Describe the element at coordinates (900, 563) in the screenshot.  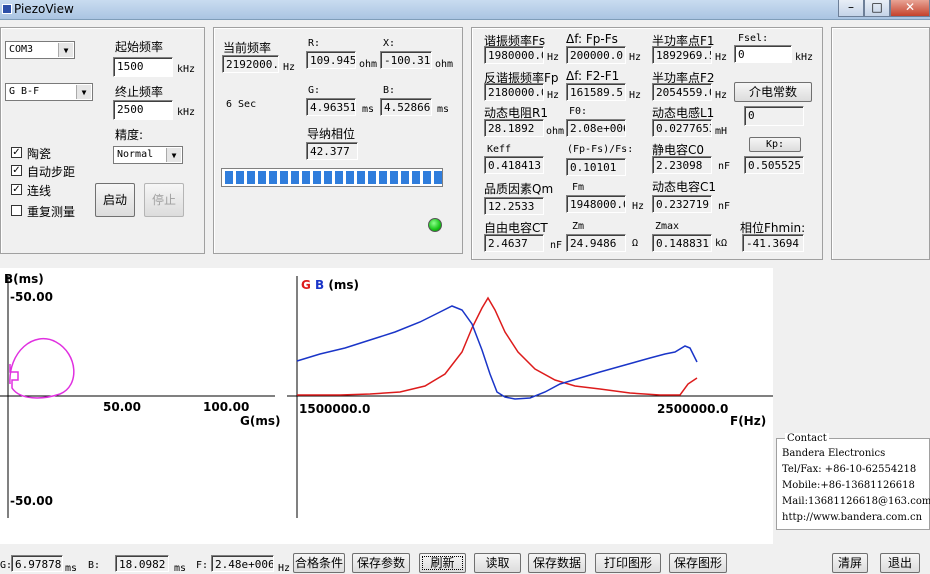
I see `exit-button: 退出` at that location.